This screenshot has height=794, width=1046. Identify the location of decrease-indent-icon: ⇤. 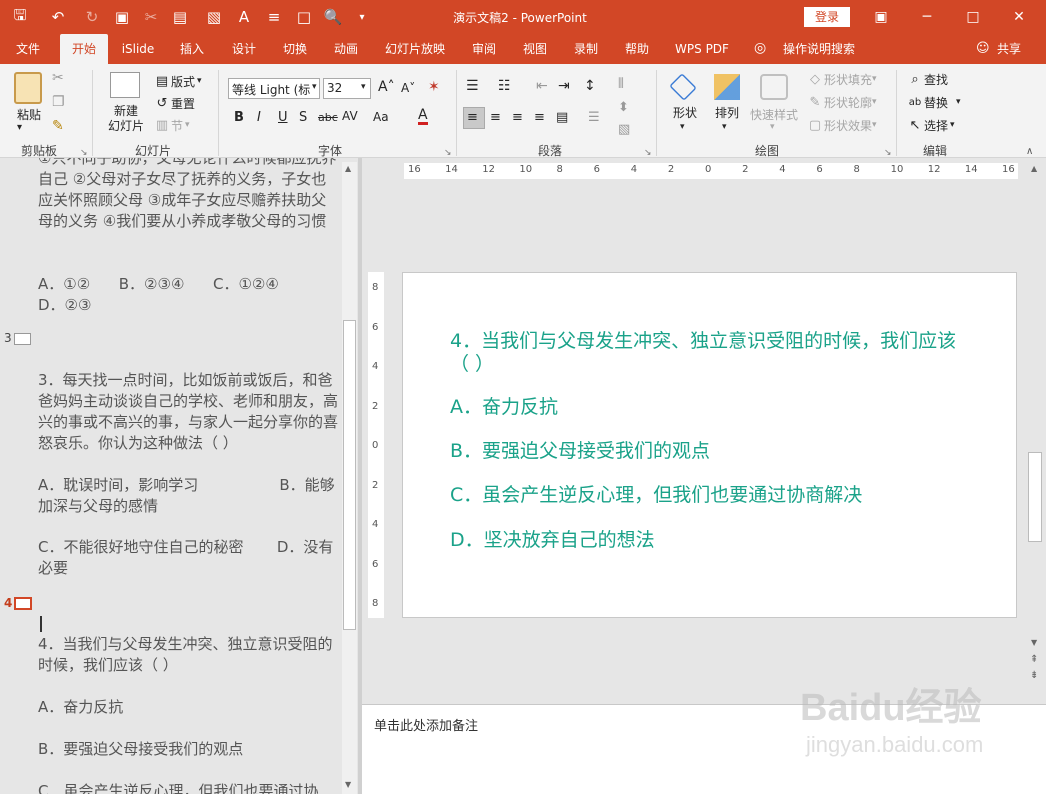
(542, 86).